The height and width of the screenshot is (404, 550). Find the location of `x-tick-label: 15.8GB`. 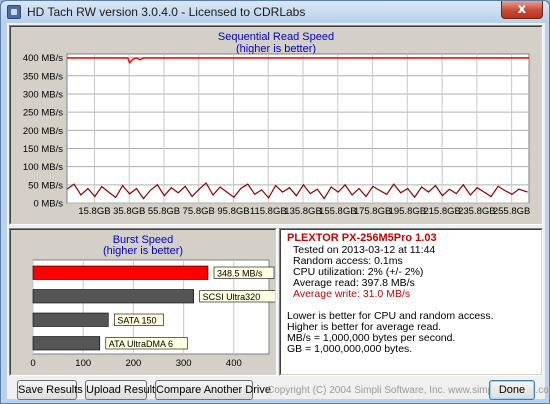

x-tick-label: 15.8GB is located at coordinates (94, 211).